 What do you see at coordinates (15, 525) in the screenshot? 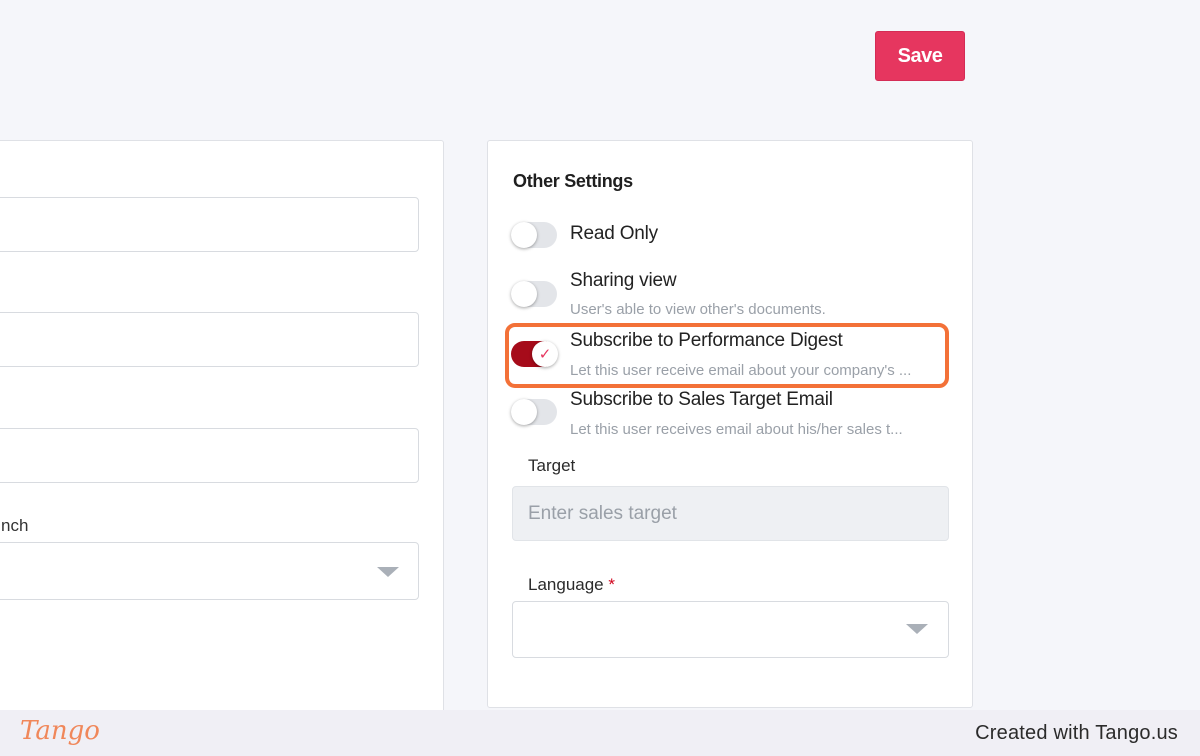
I see `branch-label: nch` at bounding box center [15, 525].